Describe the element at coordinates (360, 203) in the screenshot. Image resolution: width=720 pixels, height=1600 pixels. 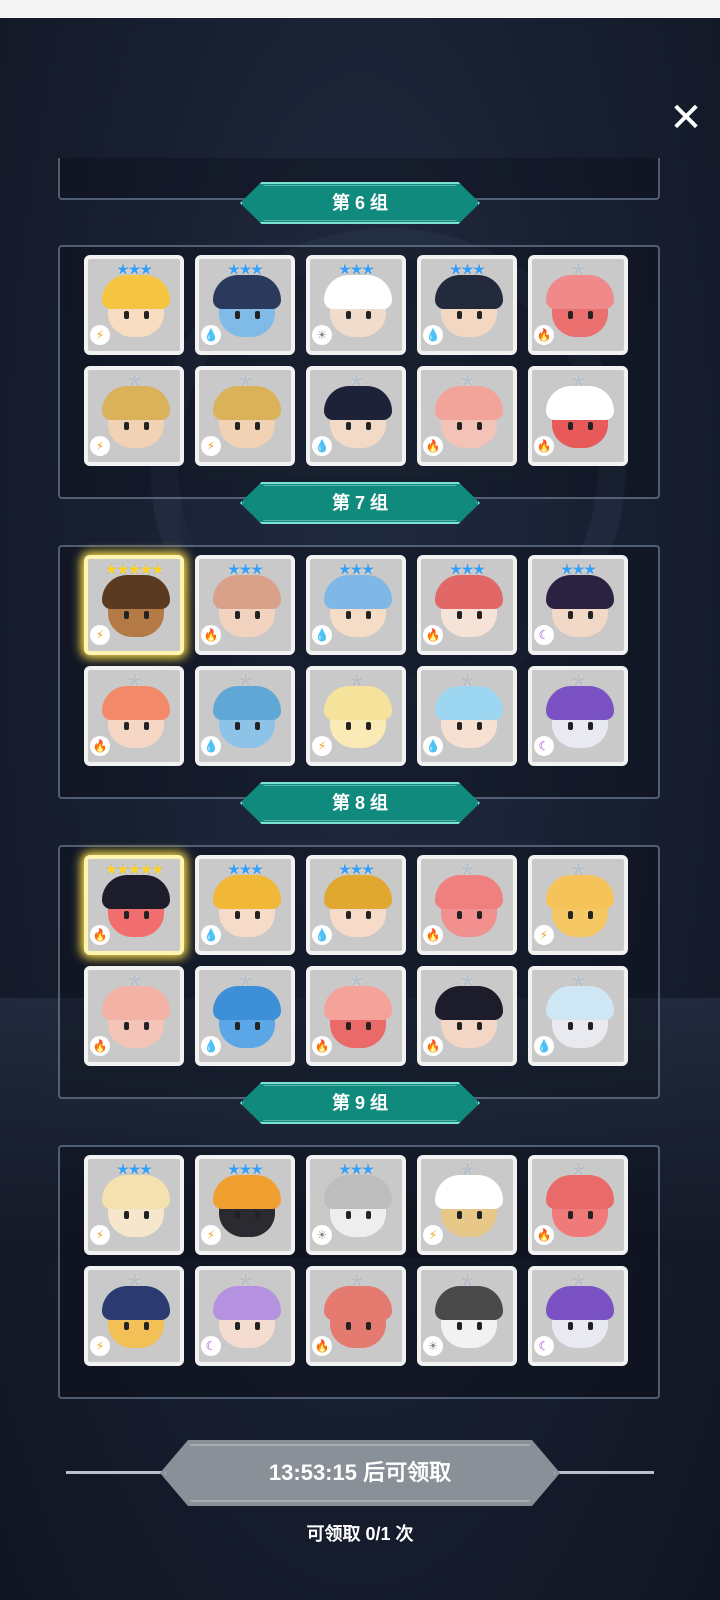
I see `group-banner: 第 6 组` at that location.